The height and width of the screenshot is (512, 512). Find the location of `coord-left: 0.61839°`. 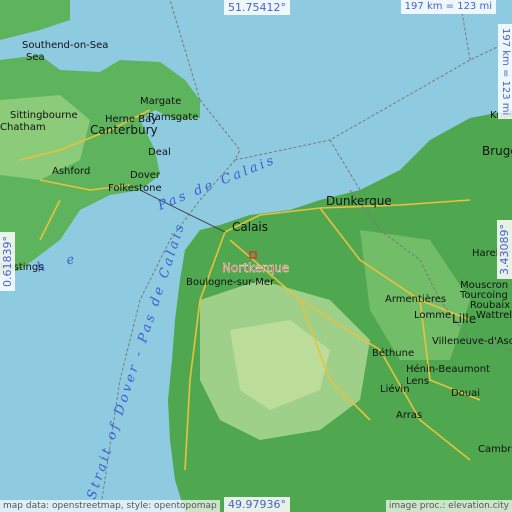

coord-left: 0.61839° is located at coordinates (7, 261).